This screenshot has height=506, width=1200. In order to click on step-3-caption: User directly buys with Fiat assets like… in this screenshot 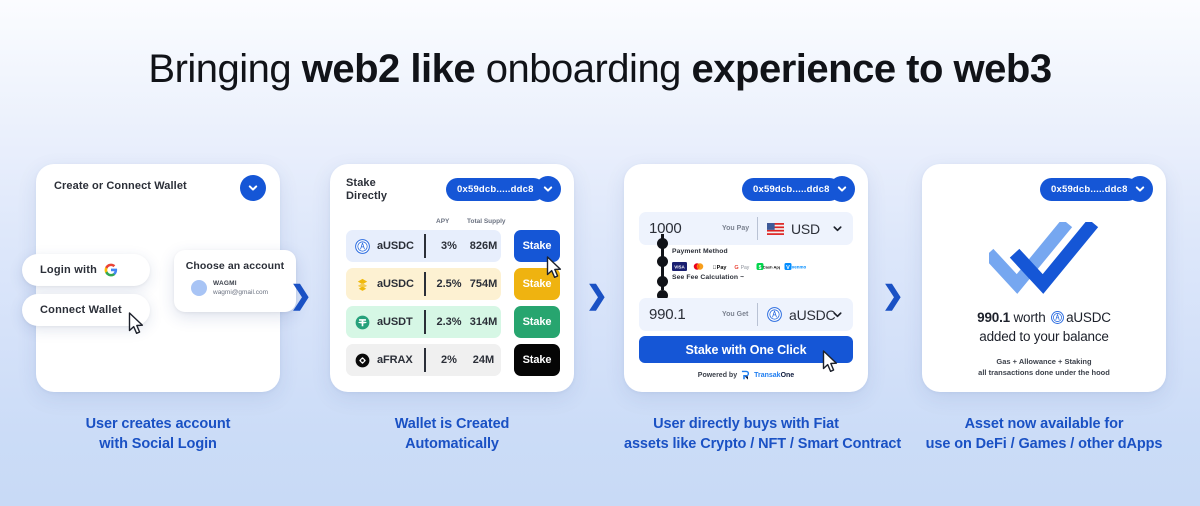, I will do `click(763, 434)`.